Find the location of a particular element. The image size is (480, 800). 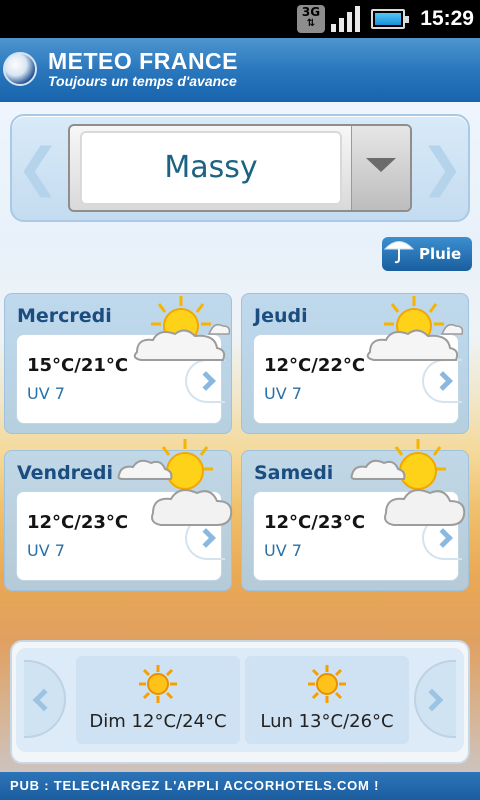

previous-city-button: ❮ is located at coordinates (38, 168).